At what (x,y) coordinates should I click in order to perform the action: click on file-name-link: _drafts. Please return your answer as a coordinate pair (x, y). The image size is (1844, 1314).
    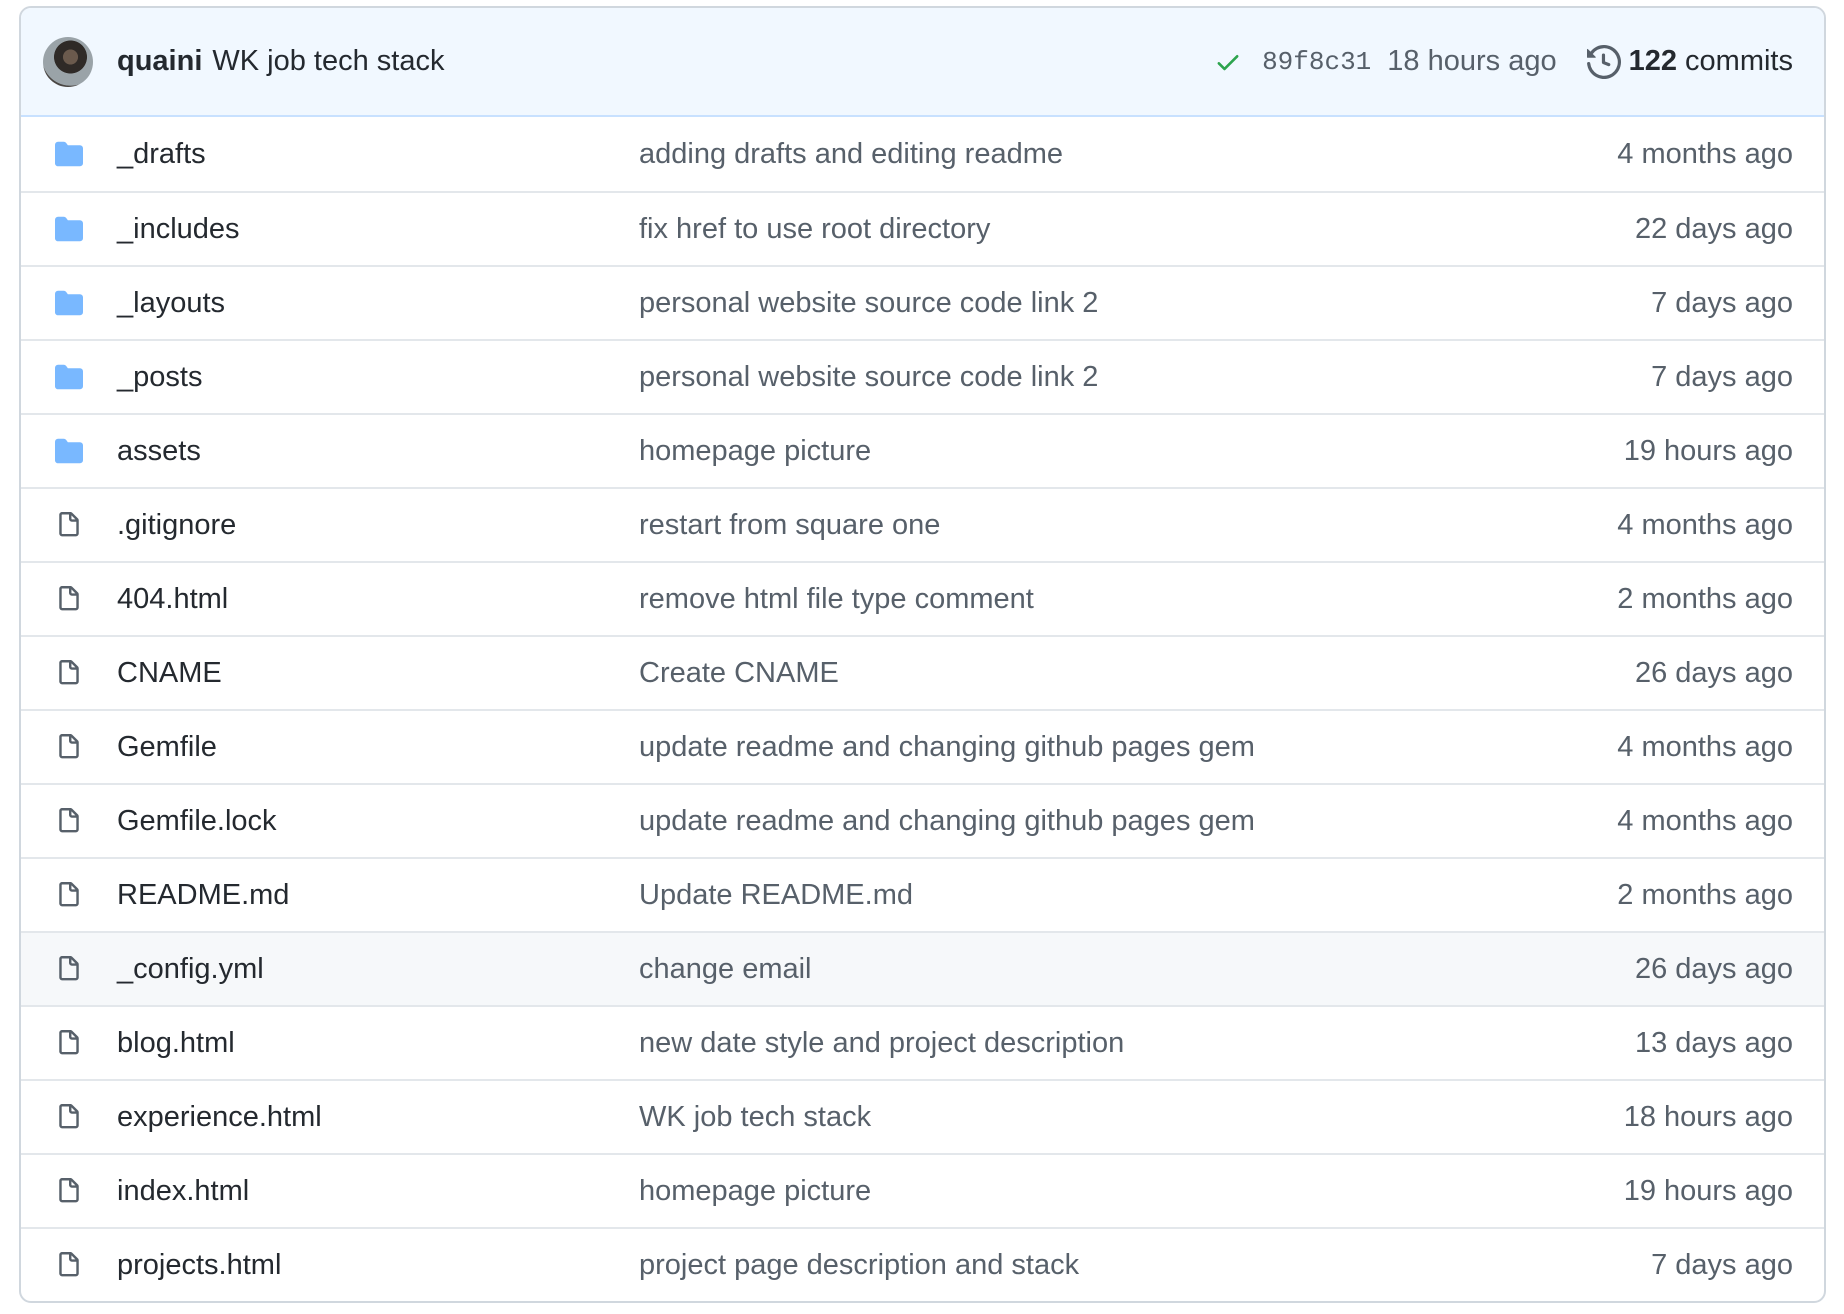
    Looking at the image, I should click on (378, 154).